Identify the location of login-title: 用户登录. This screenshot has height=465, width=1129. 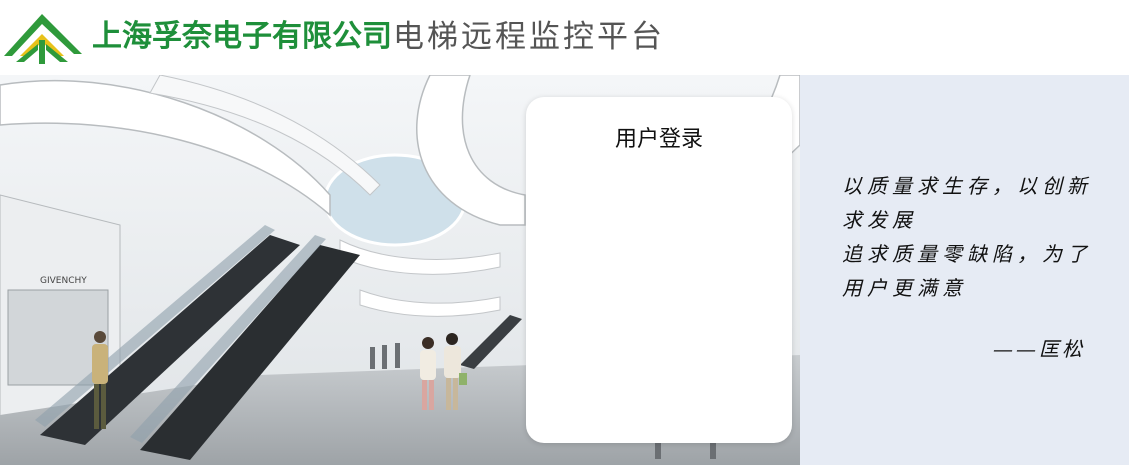
(658, 139).